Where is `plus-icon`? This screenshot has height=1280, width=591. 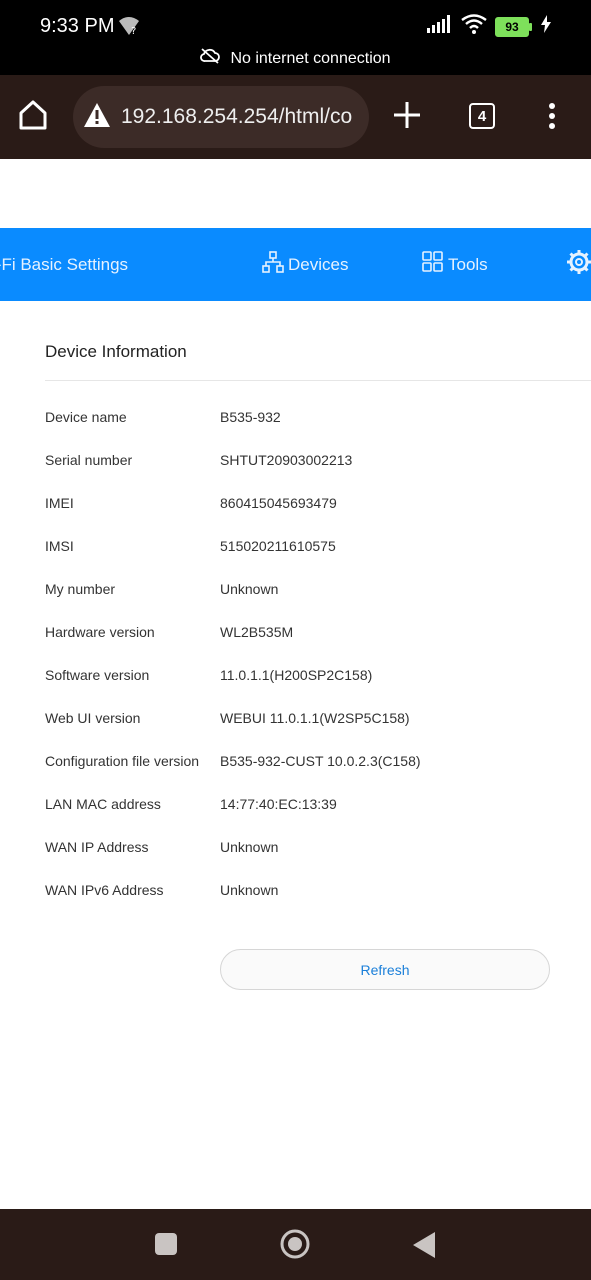 plus-icon is located at coordinates (407, 117).